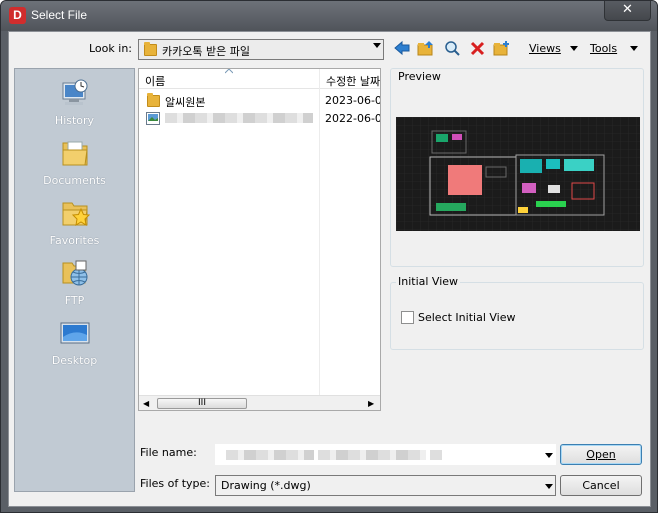 The image size is (658, 513). Describe the element at coordinates (603, 48) in the screenshot. I see `tools-menu: Tools` at that location.